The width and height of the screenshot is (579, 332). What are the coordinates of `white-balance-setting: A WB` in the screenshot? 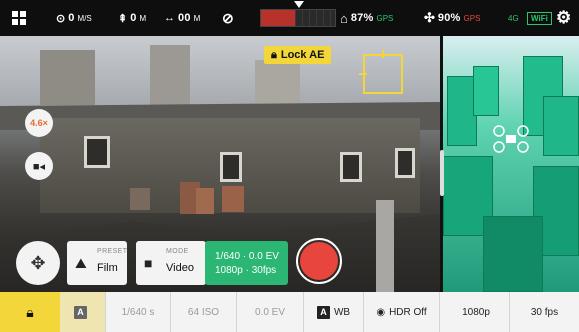 It's located at (334, 312).